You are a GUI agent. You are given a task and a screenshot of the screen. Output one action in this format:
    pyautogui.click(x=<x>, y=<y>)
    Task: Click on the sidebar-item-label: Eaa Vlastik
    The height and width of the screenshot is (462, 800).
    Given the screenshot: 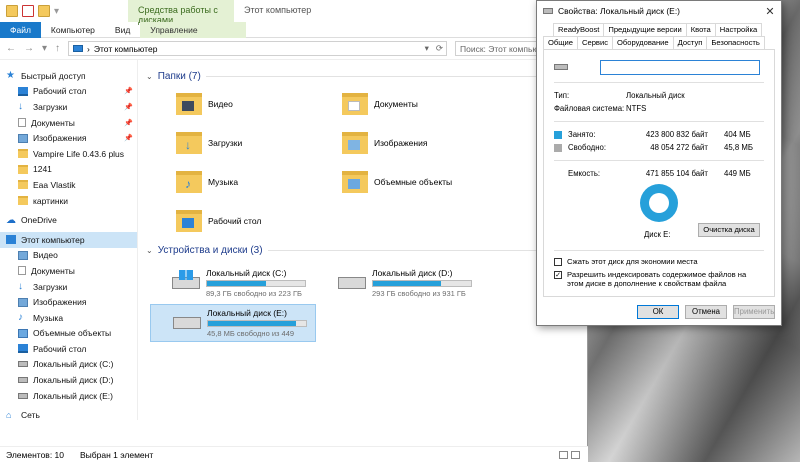 What is the action you would take?
    pyautogui.click(x=54, y=184)
    